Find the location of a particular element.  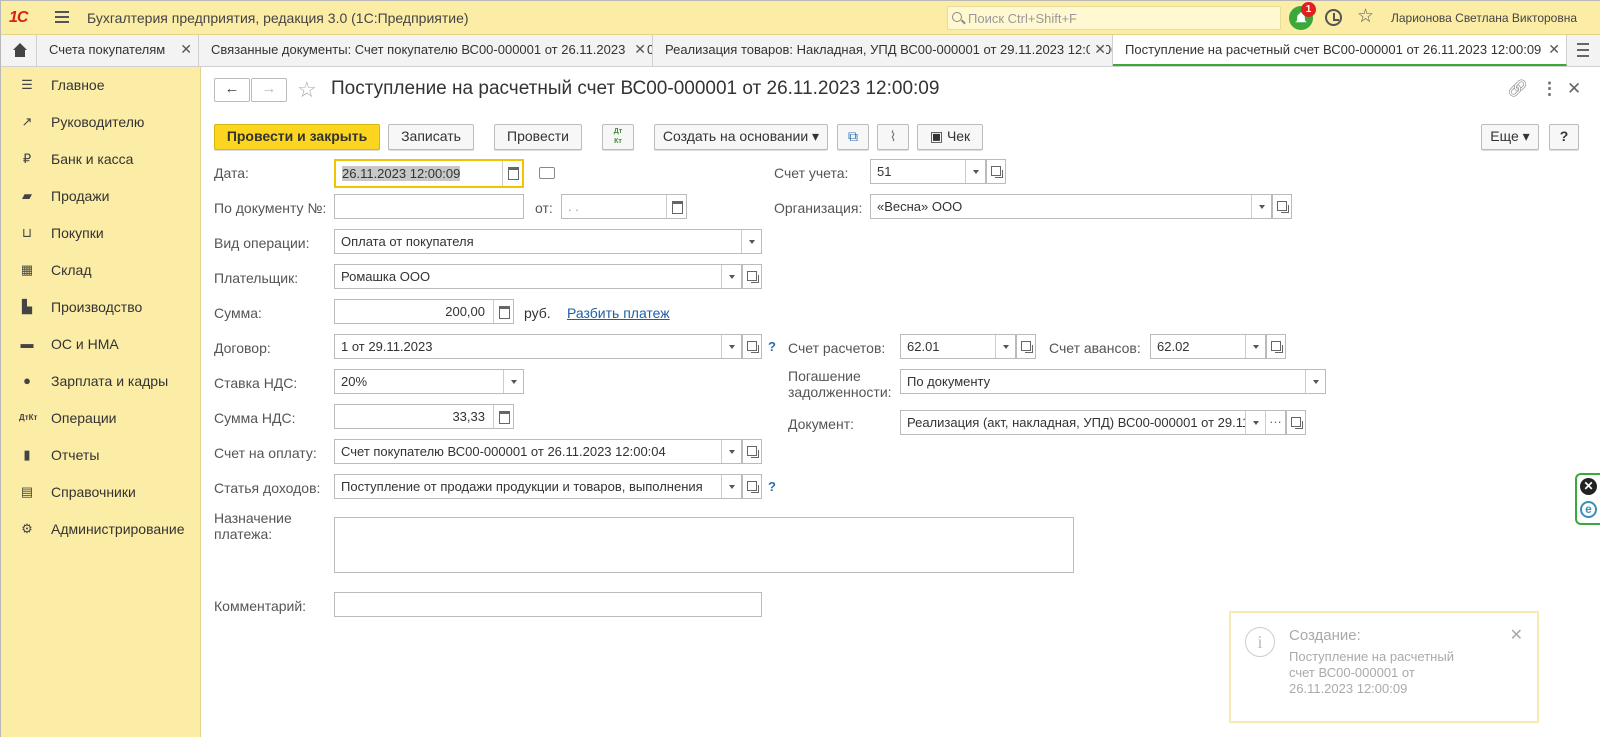

tabs-menu-icon is located at coordinates (1583, 50).